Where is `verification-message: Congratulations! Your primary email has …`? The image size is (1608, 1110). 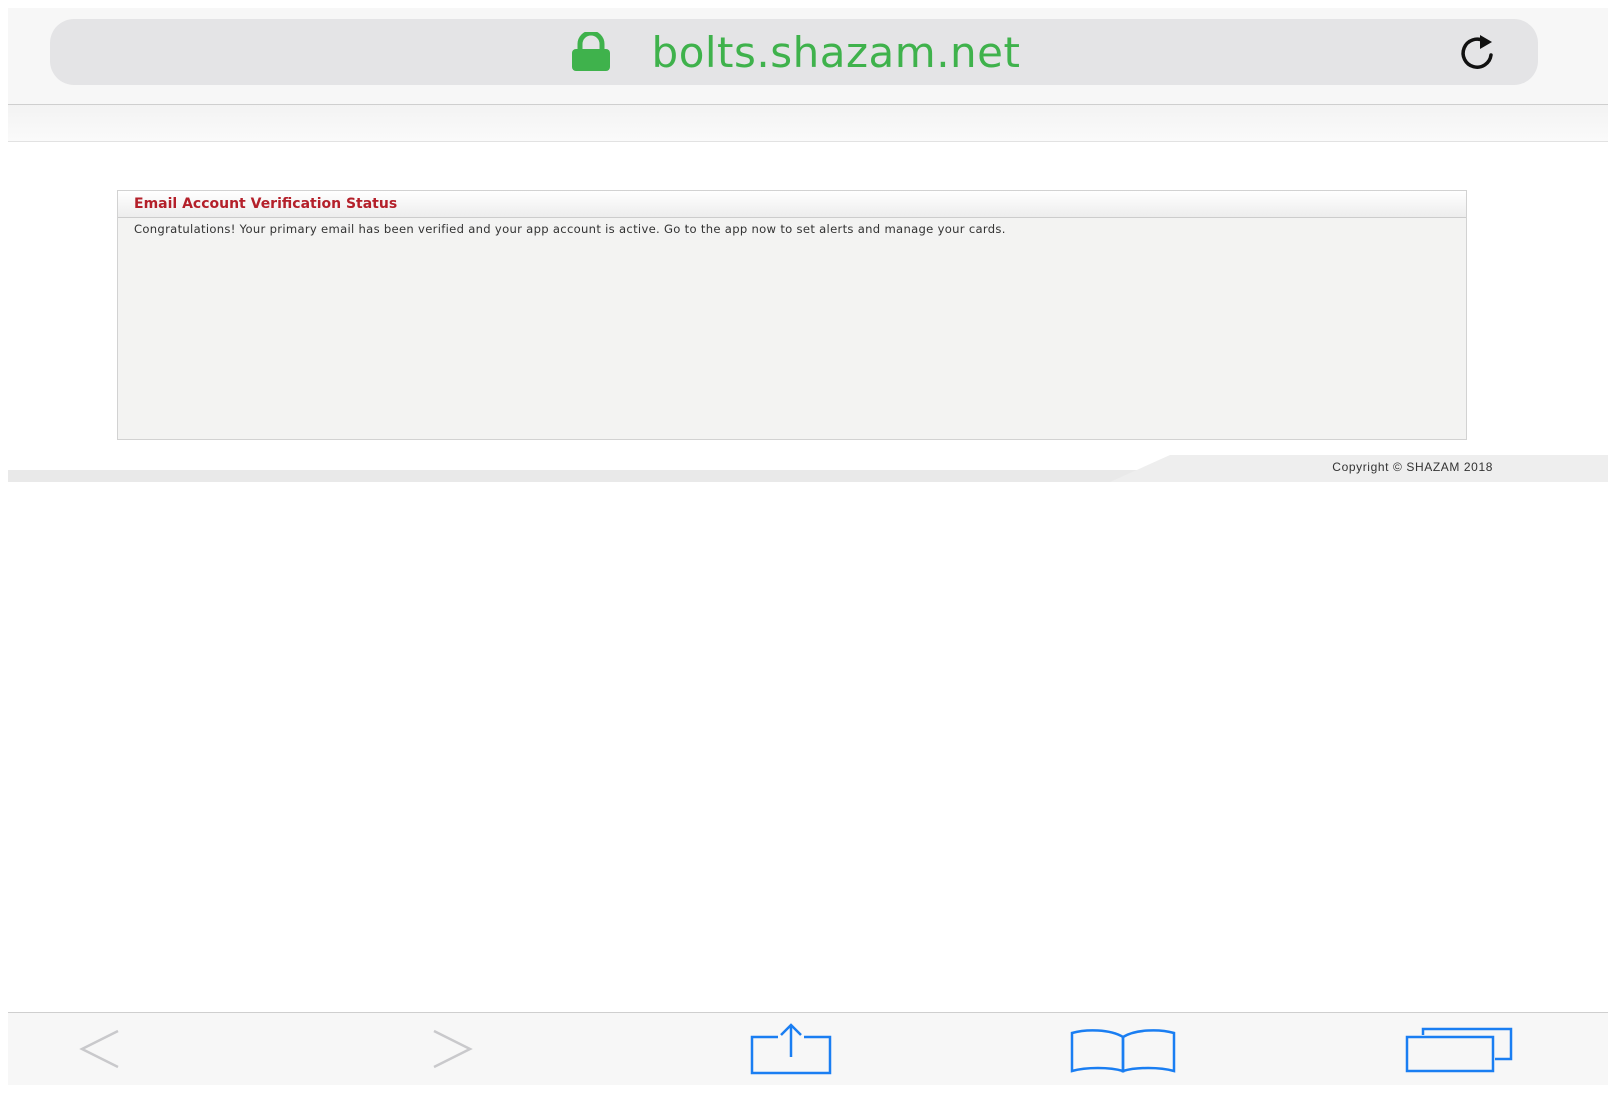
verification-message: Congratulations! Your primary email has … is located at coordinates (570, 229).